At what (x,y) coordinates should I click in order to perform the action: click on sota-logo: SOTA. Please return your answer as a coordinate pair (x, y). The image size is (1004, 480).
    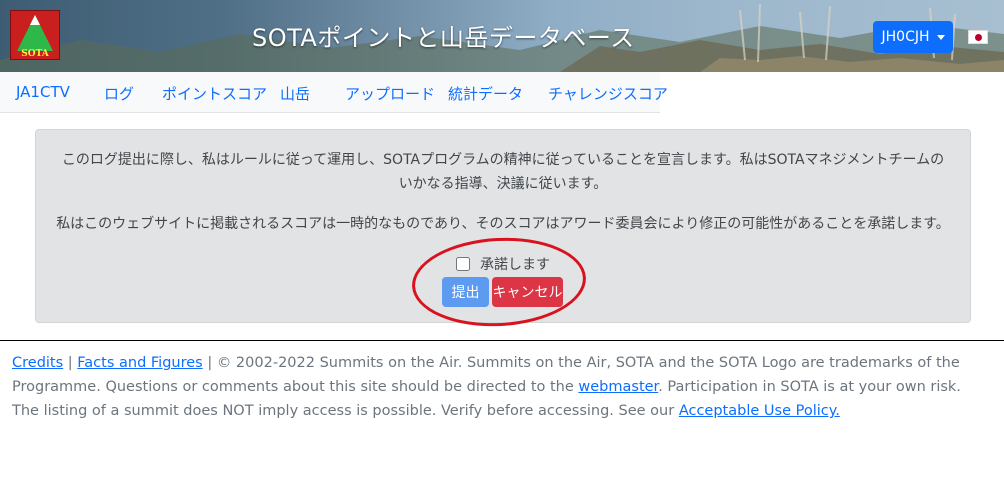
    Looking at the image, I should click on (35, 35).